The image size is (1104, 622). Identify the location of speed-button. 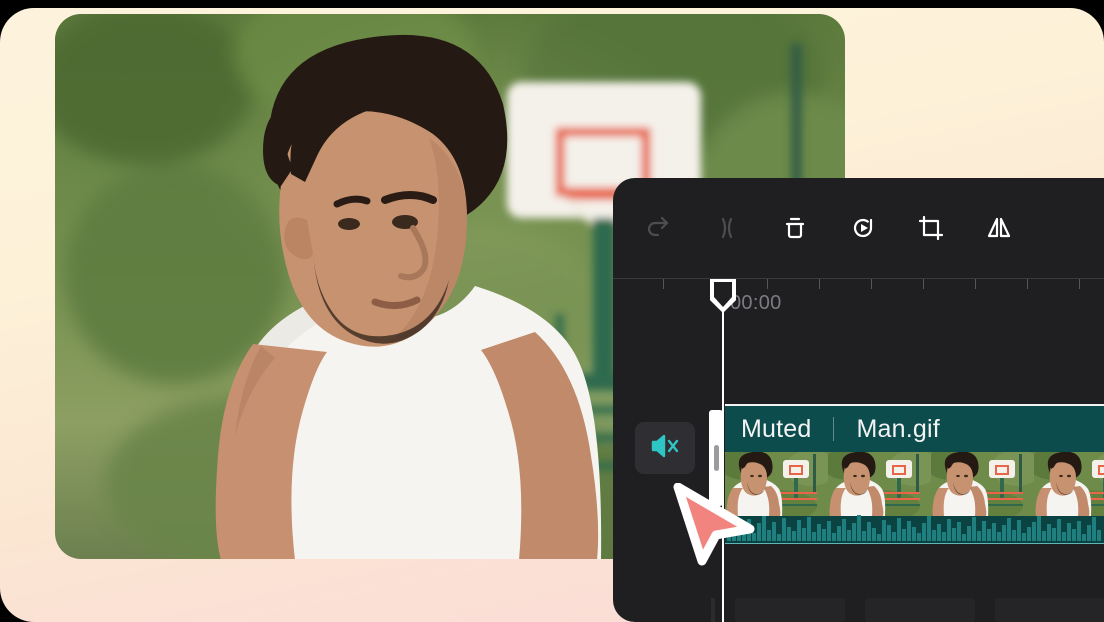
(863, 228).